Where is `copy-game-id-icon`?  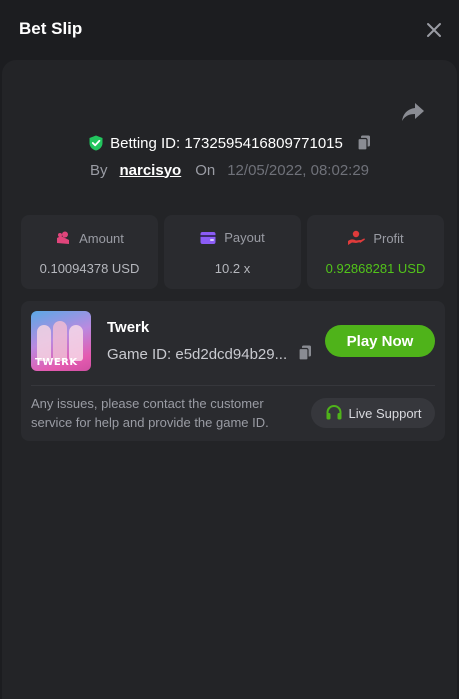 copy-game-id-icon is located at coordinates (305, 353).